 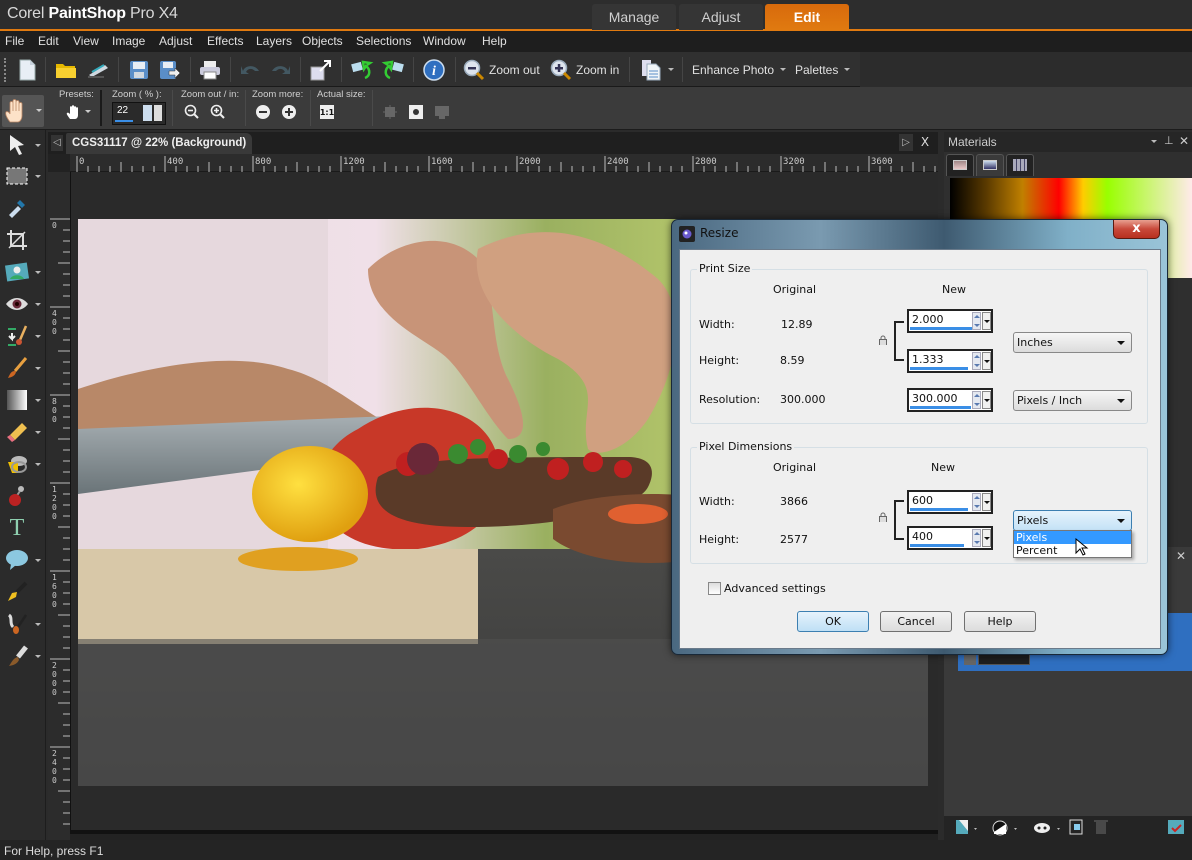 What do you see at coordinates (362, 69) in the screenshot?
I see `rotate-left-button` at bounding box center [362, 69].